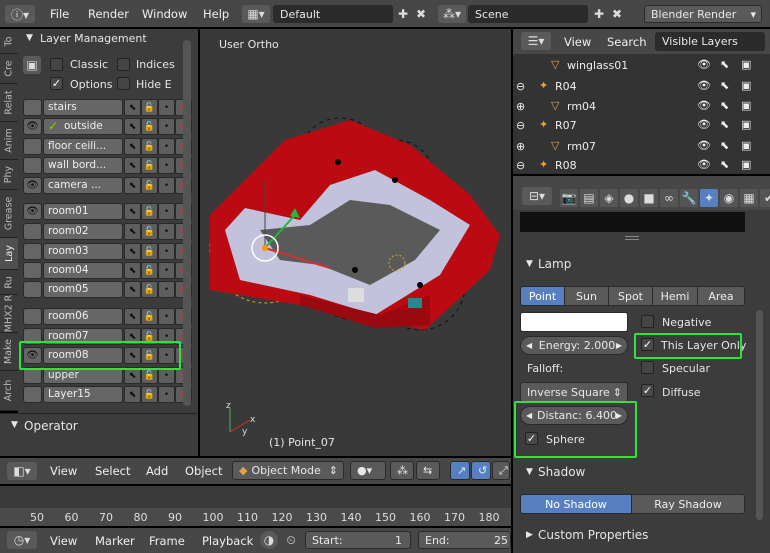 Image resolution: width=770 pixels, height=553 pixels. I want to click on shadow-panel-title: Shadow, so click(561, 472).